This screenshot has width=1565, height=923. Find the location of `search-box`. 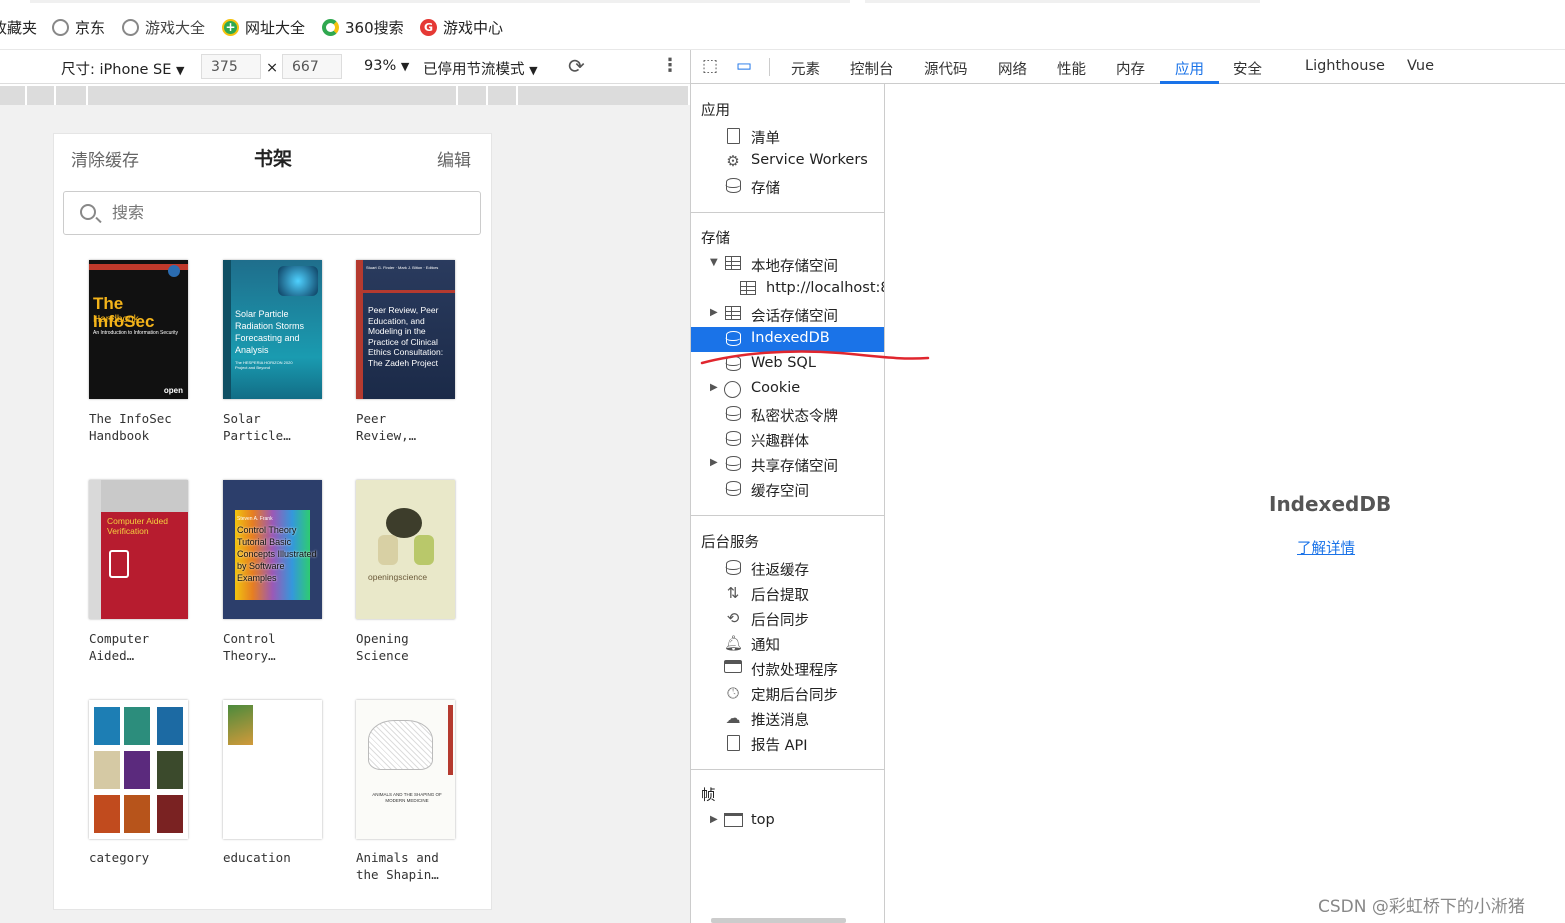

search-box is located at coordinates (272, 213).